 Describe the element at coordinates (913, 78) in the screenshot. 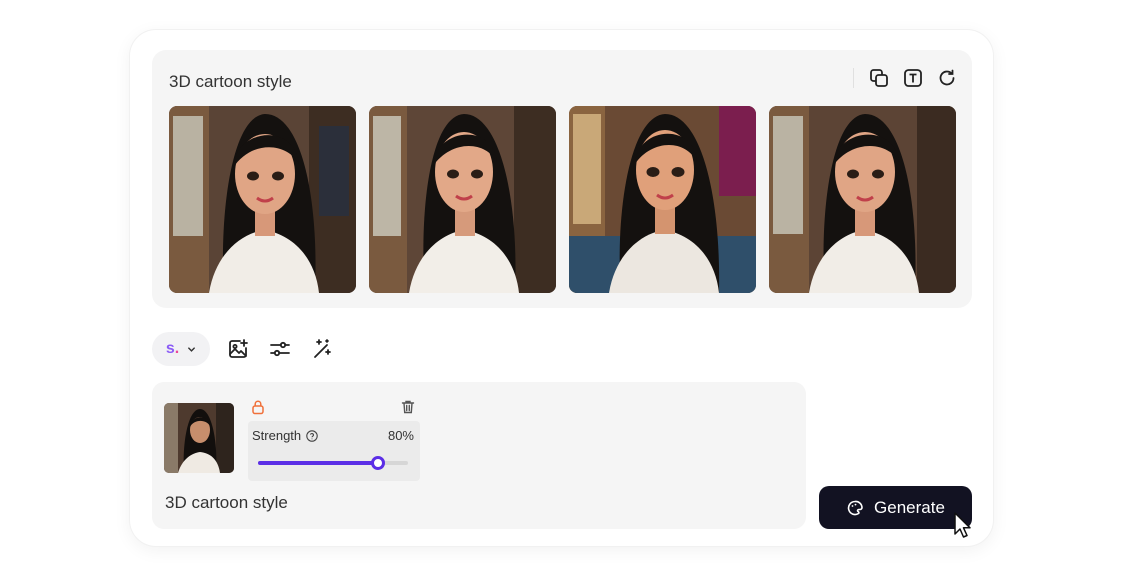

I see `text-icon` at that location.